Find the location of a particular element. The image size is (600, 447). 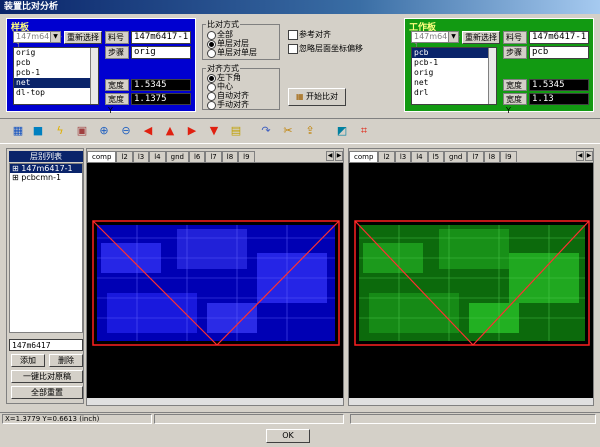

crop-icon: ⌗ is located at coordinates (364, 131).